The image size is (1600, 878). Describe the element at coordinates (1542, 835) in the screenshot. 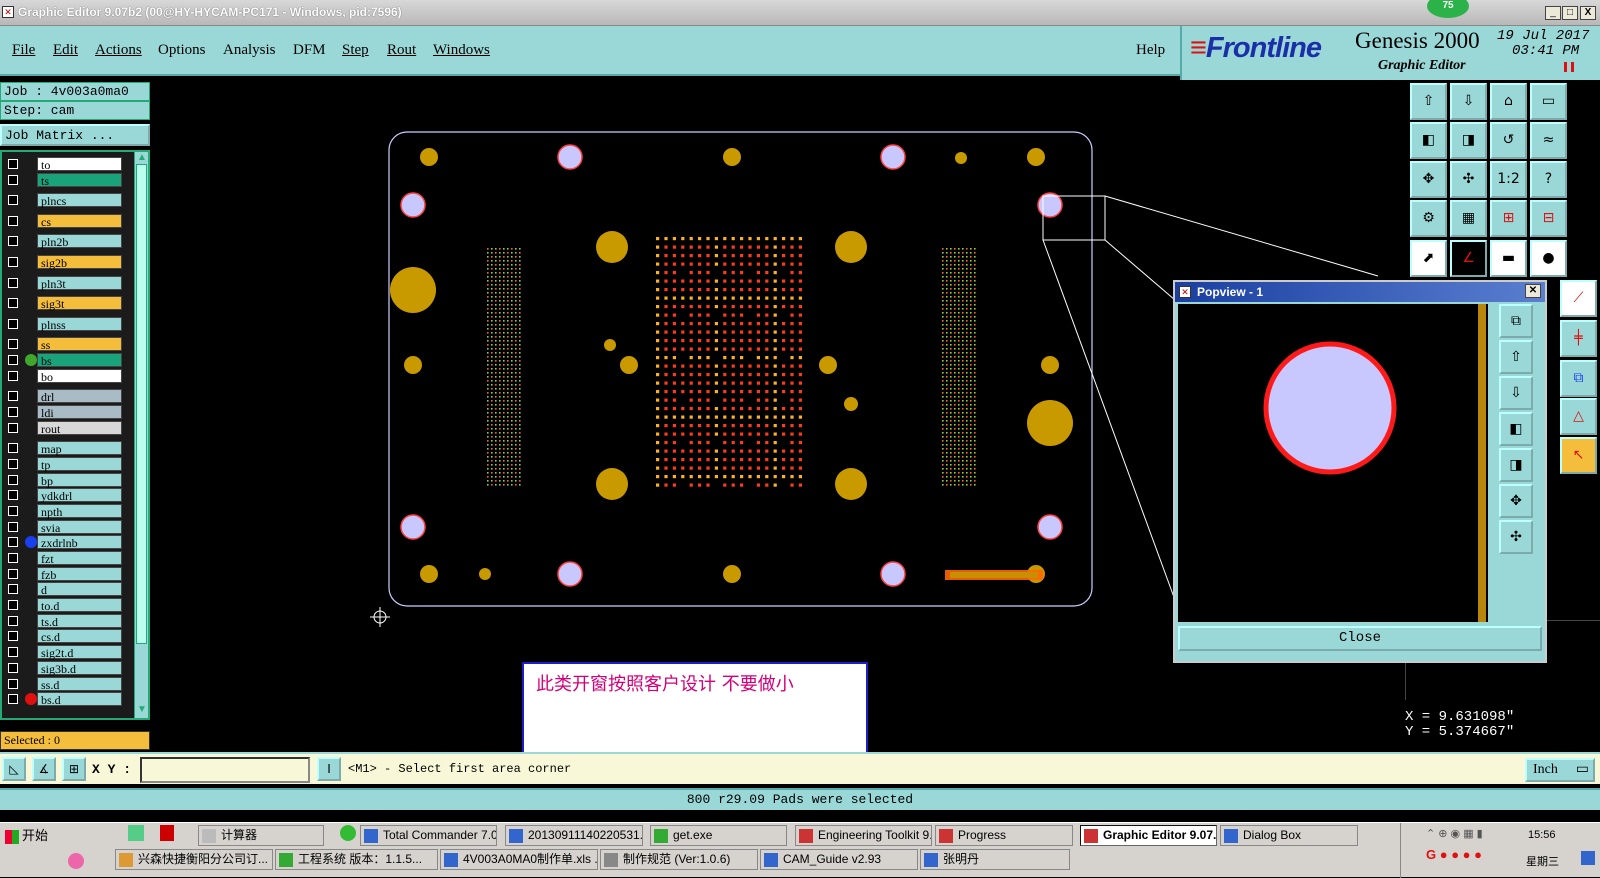

I see `clock-time: 15:56` at that location.